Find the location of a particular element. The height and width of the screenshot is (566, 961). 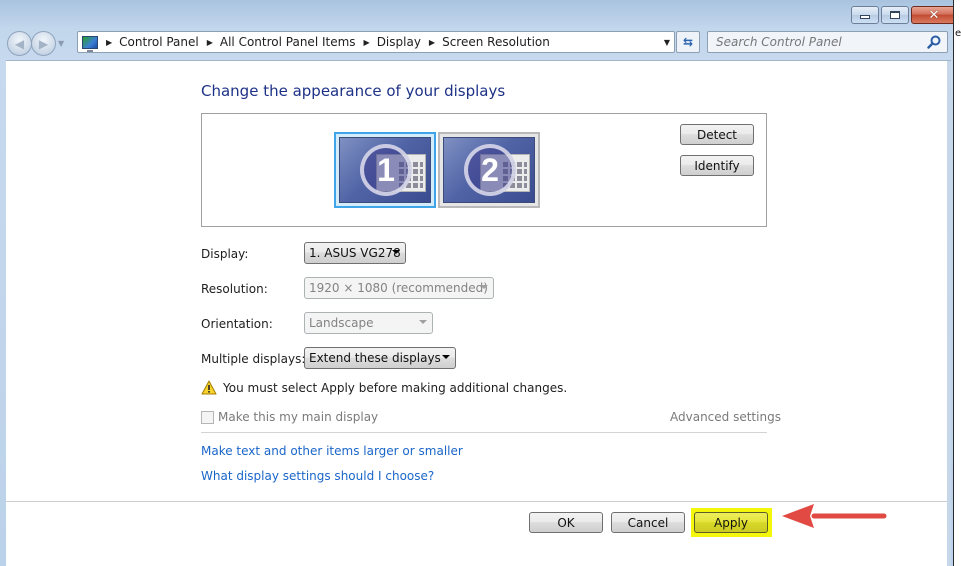

footer-divider is located at coordinates (478, 501).